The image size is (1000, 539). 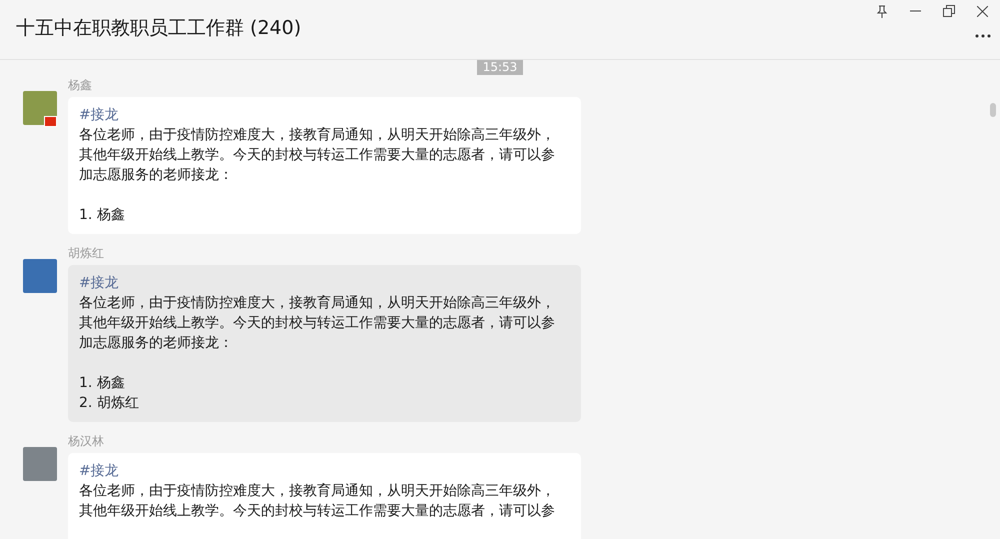 What do you see at coordinates (80, 85) in the screenshot?
I see `sender-name: 杨鑫` at bounding box center [80, 85].